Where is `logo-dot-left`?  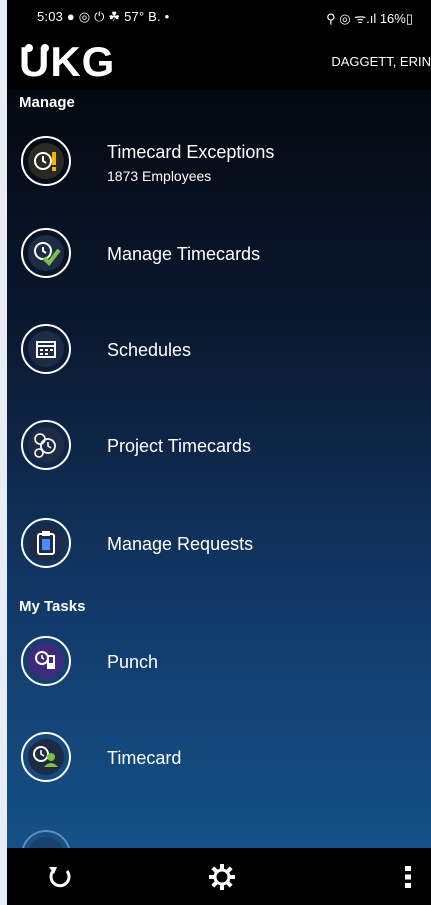
logo-dot-left is located at coordinates (29, 48).